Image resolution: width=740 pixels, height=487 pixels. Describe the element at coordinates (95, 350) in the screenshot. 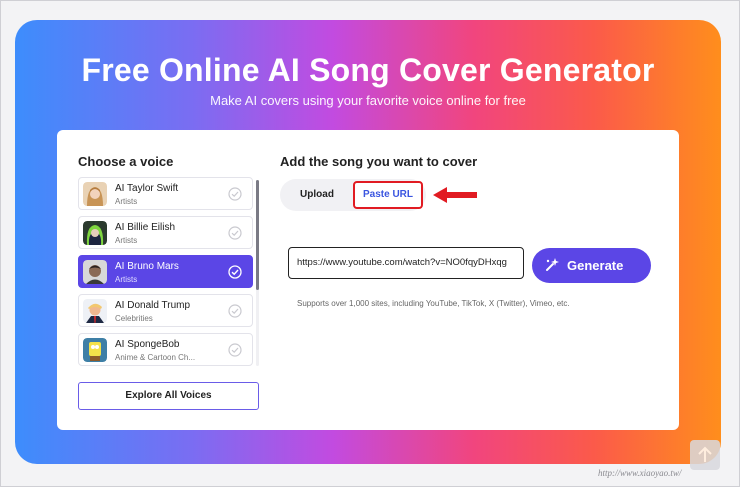

I see `spongebob-avatar` at that location.